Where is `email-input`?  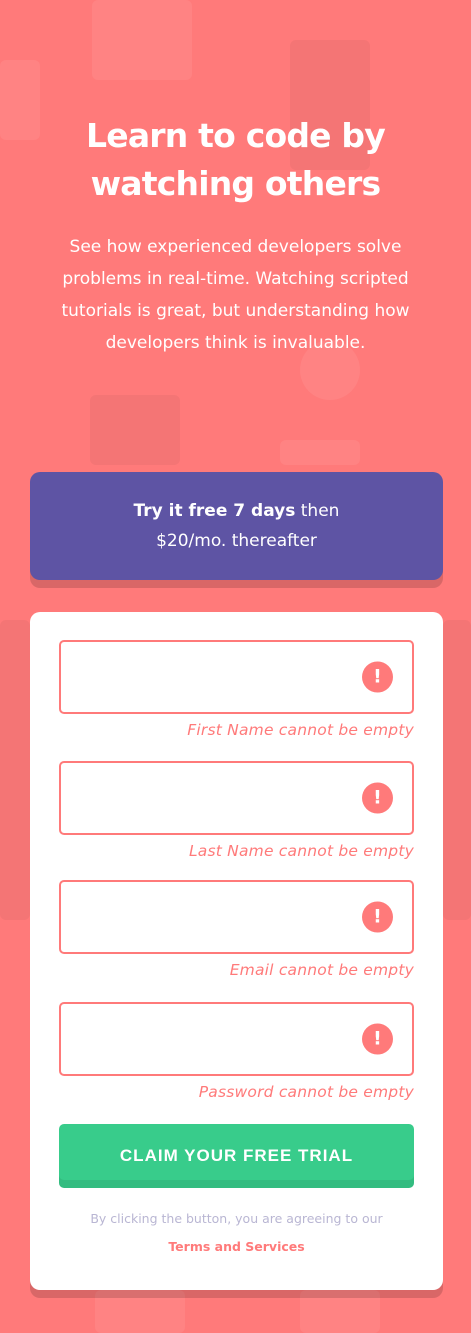
email-input is located at coordinates (236, 917).